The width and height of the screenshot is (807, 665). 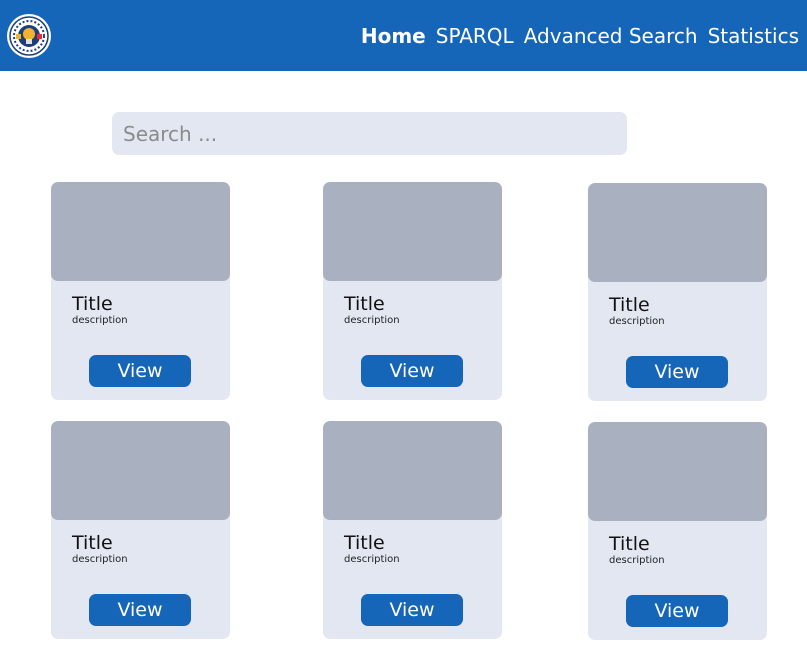 What do you see at coordinates (29, 36) in the screenshot?
I see `logo-icon` at bounding box center [29, 36].